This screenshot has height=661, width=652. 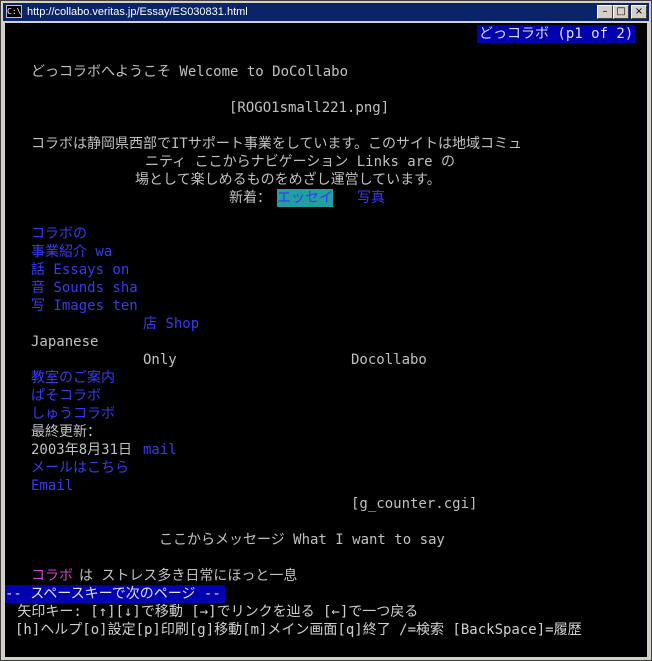 I want to click on next-page-bar: -- スペースキーで次のページ --, so click(x=115, y=594).